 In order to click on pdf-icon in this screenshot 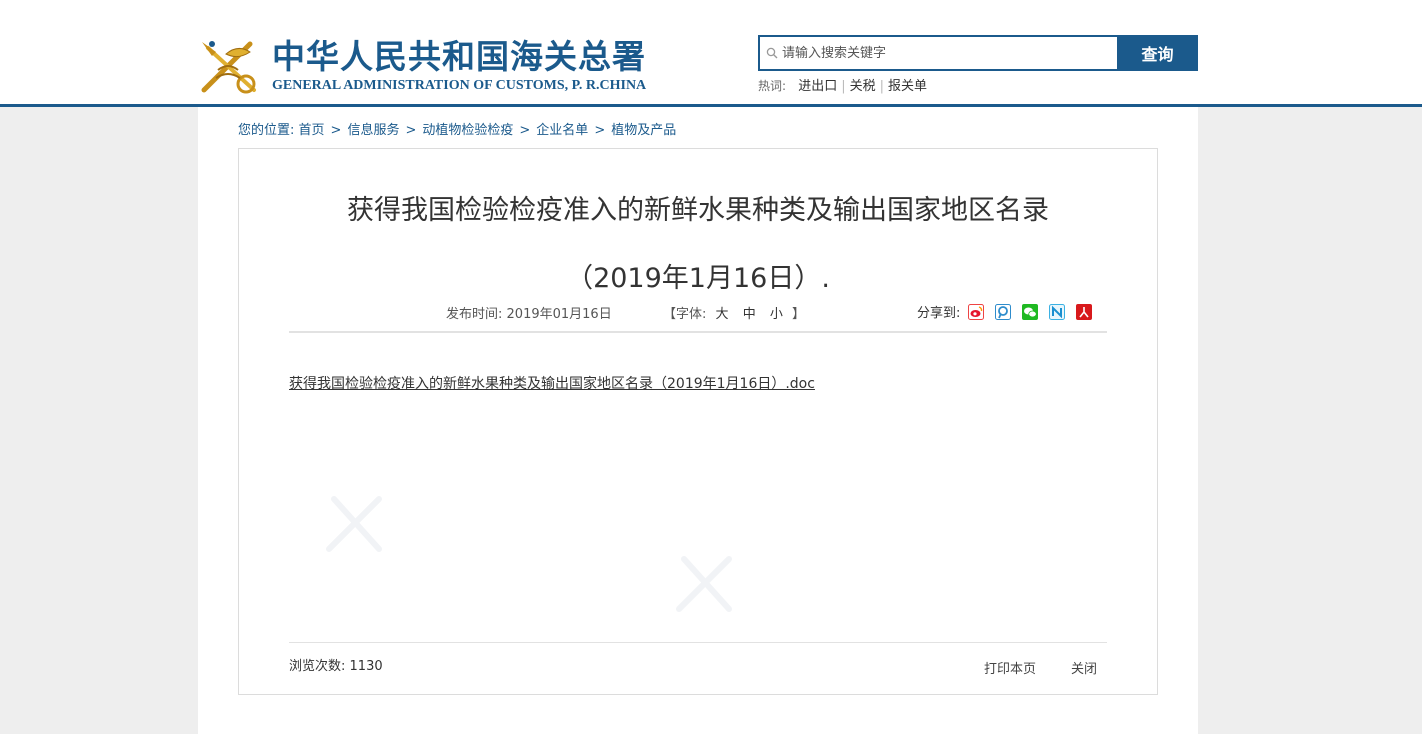, I will do `click(1084, 311)`.